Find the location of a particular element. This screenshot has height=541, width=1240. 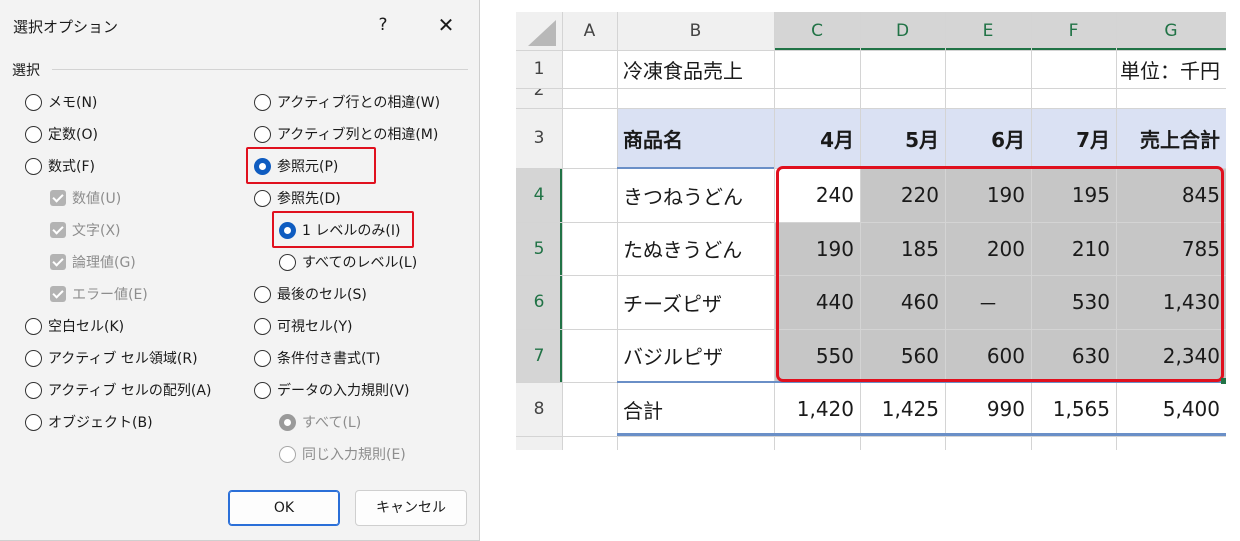

column-header-e: E is located at coordinates (988, 31).